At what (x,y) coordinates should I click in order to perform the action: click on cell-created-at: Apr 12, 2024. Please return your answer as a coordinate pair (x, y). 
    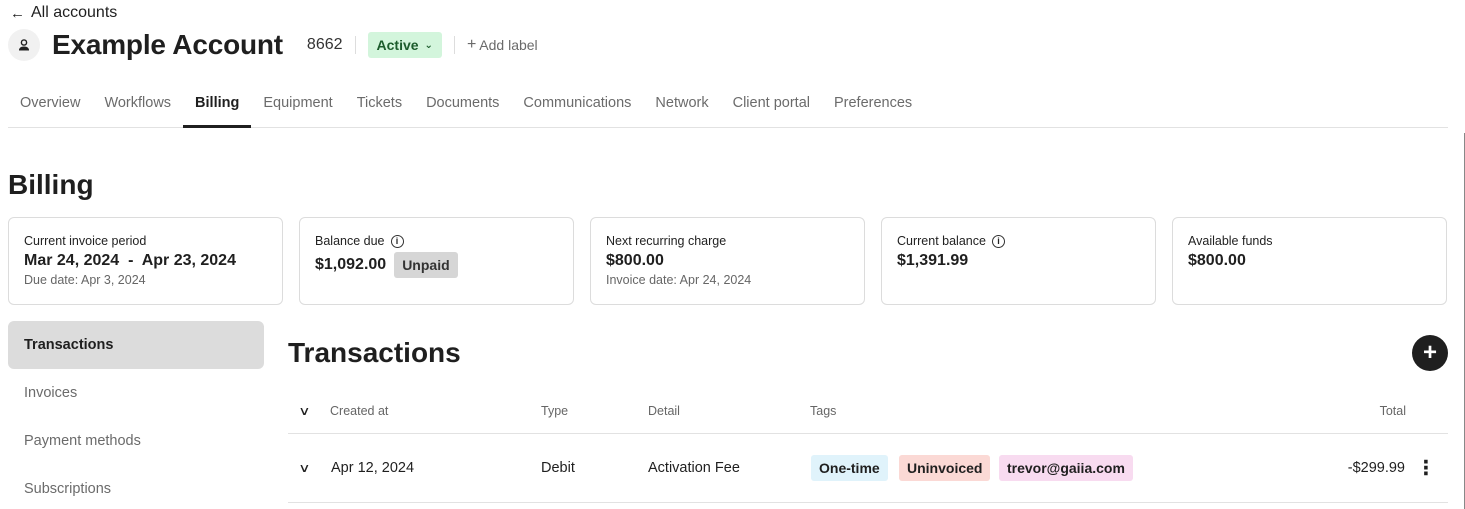
    Looking at the image, I should click on (373, 468).